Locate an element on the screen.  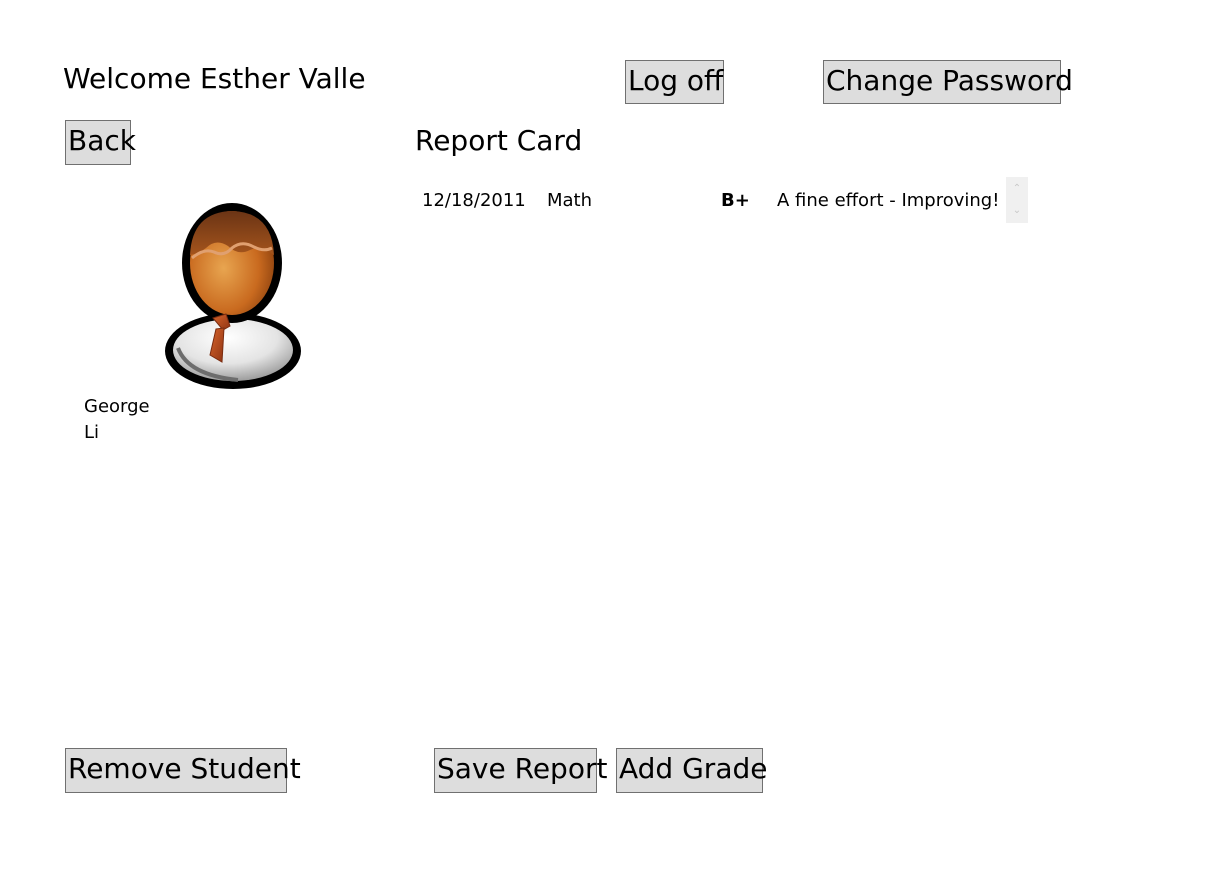
logoff-button: Log off is located at coordinates (674, 82).